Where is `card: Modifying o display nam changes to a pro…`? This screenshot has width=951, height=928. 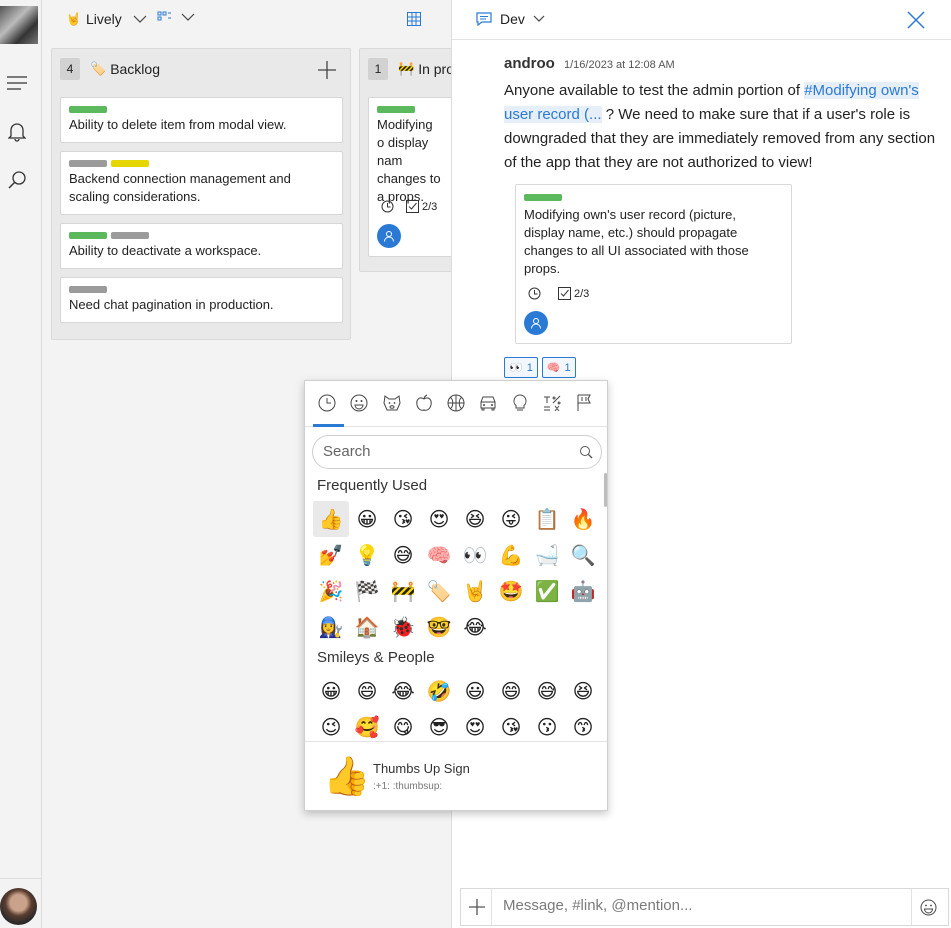
card: Modifying o display nam changes to a pro… is located at coordinates (409, 177).